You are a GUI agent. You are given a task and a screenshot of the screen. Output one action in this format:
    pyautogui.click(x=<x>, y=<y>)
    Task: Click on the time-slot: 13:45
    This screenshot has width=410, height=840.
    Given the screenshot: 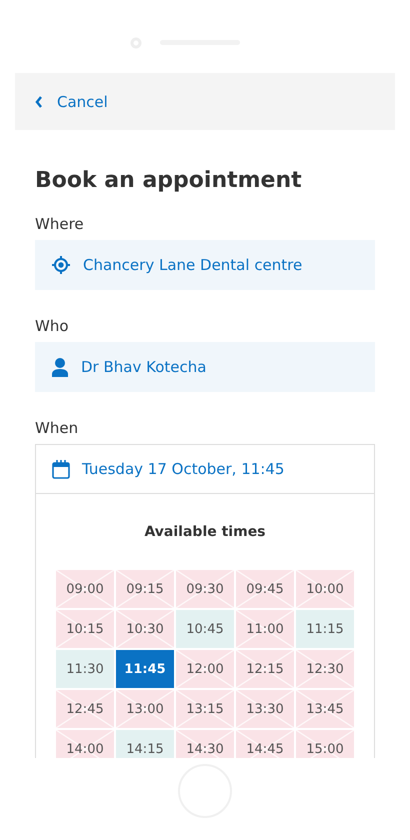 What is the action you would take?
    pyautogui.click(x=325, y=709)
    